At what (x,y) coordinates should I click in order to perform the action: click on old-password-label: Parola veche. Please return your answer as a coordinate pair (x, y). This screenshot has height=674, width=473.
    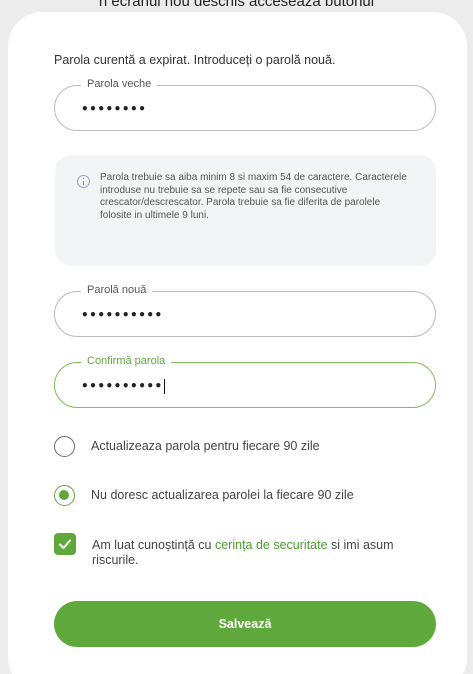
    Looking at the image, I should click on (119, 84).